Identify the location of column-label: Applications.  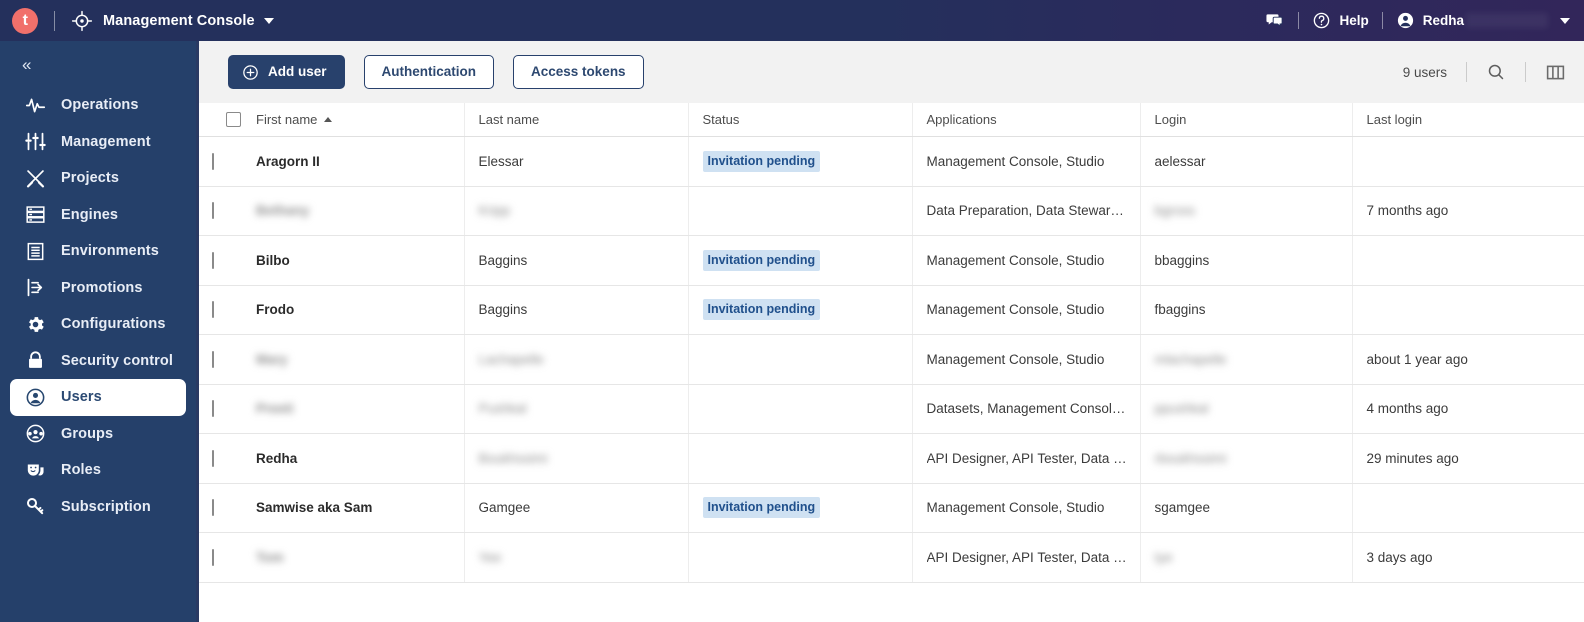
(961, 119).